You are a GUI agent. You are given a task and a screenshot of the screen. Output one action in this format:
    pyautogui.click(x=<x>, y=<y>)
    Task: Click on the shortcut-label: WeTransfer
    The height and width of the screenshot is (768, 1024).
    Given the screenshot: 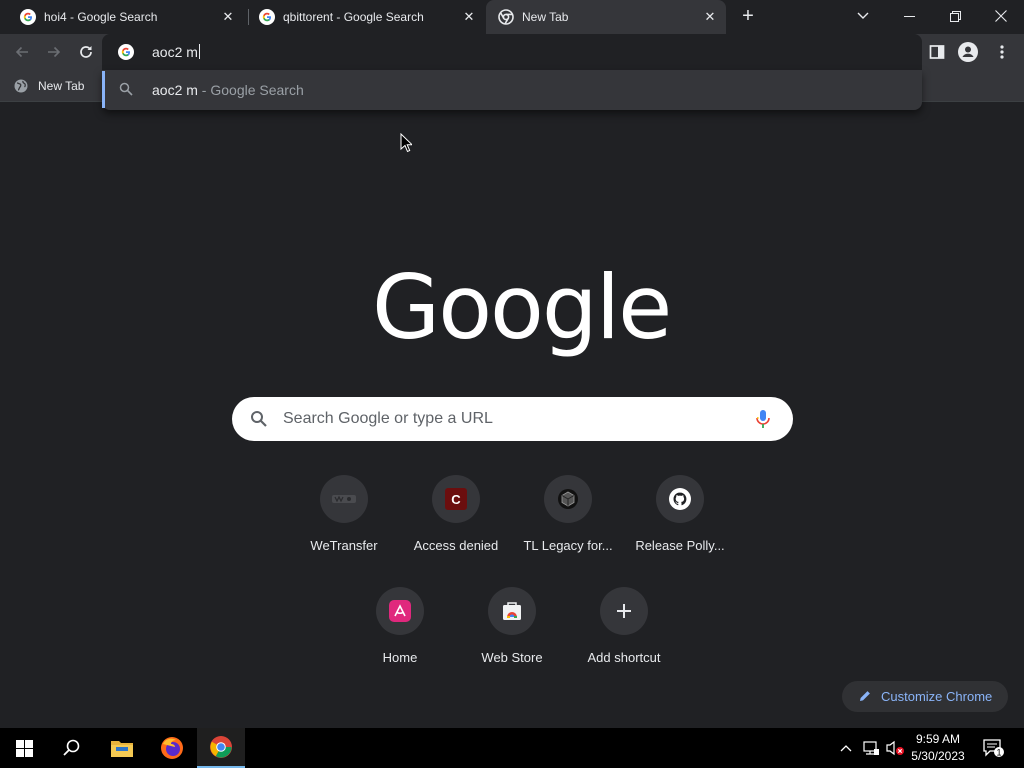 What is the action you would take?
    pyautogui.click(x=344, y=545)
    